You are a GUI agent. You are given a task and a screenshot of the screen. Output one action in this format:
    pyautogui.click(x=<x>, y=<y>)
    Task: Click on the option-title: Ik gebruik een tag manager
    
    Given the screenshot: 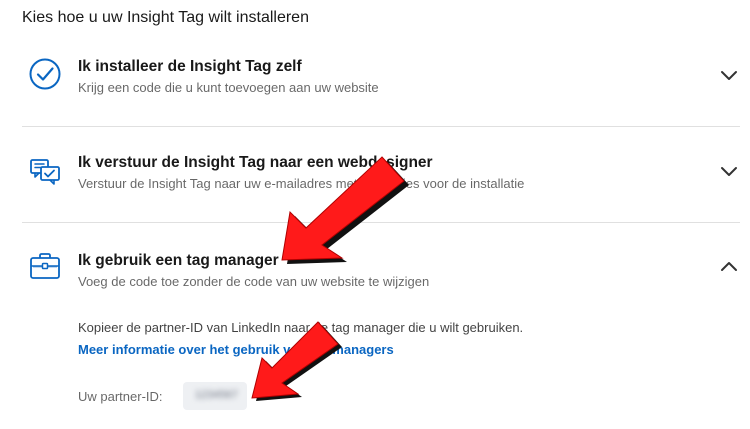 What is the action you would take?
    pyautogui.click(x=178, y=260)
    